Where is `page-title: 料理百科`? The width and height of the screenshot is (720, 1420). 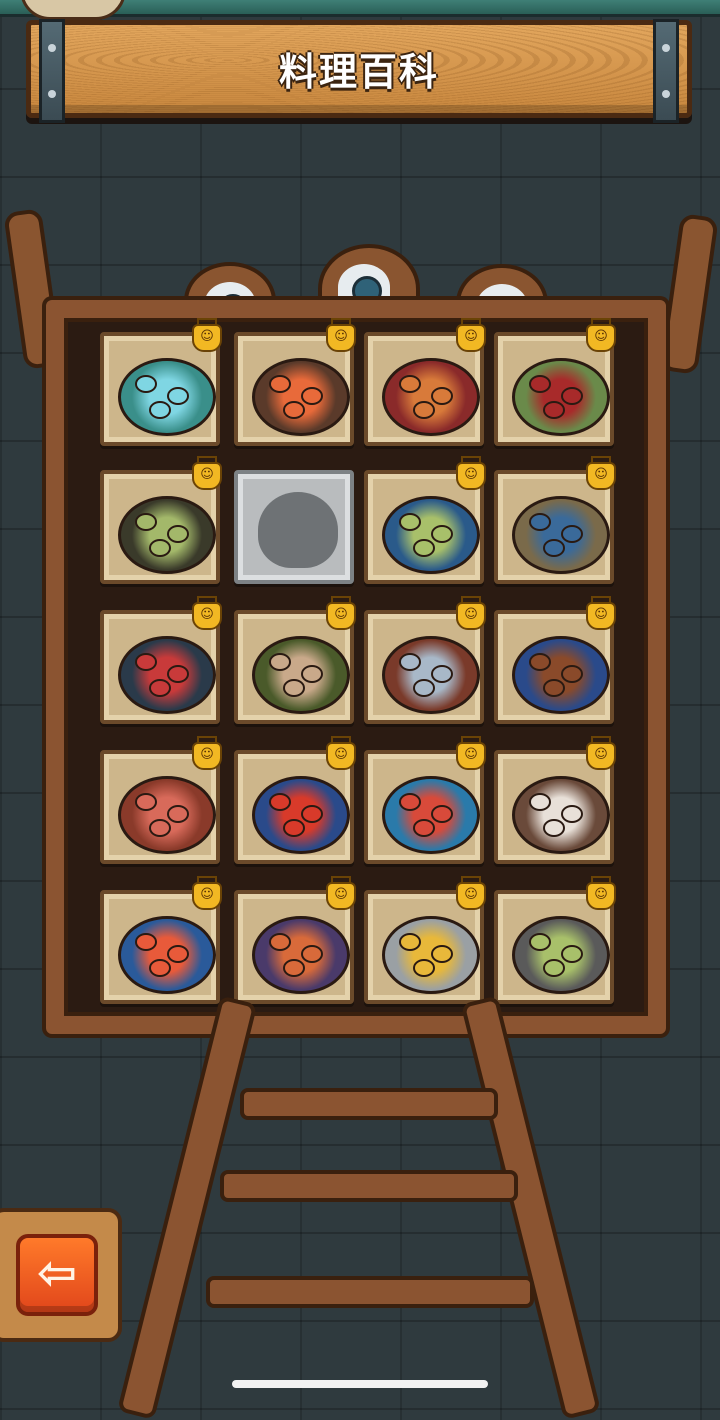
page-title: 料理百科 is located at coordinates (358, 72).